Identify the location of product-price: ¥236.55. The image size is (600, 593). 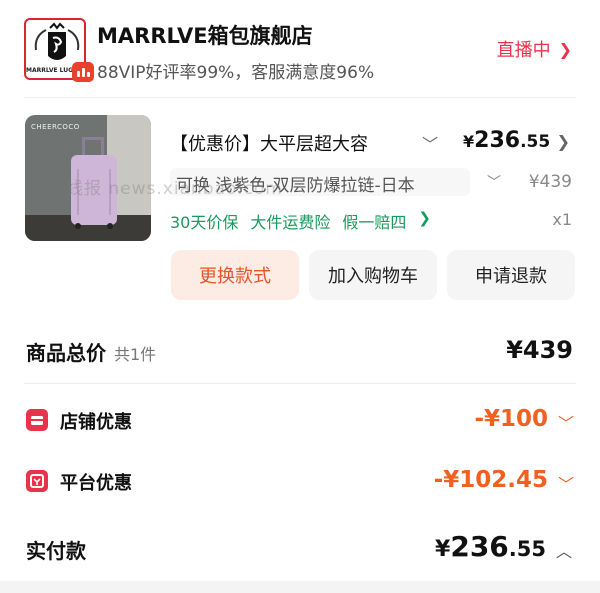
(506, 140).